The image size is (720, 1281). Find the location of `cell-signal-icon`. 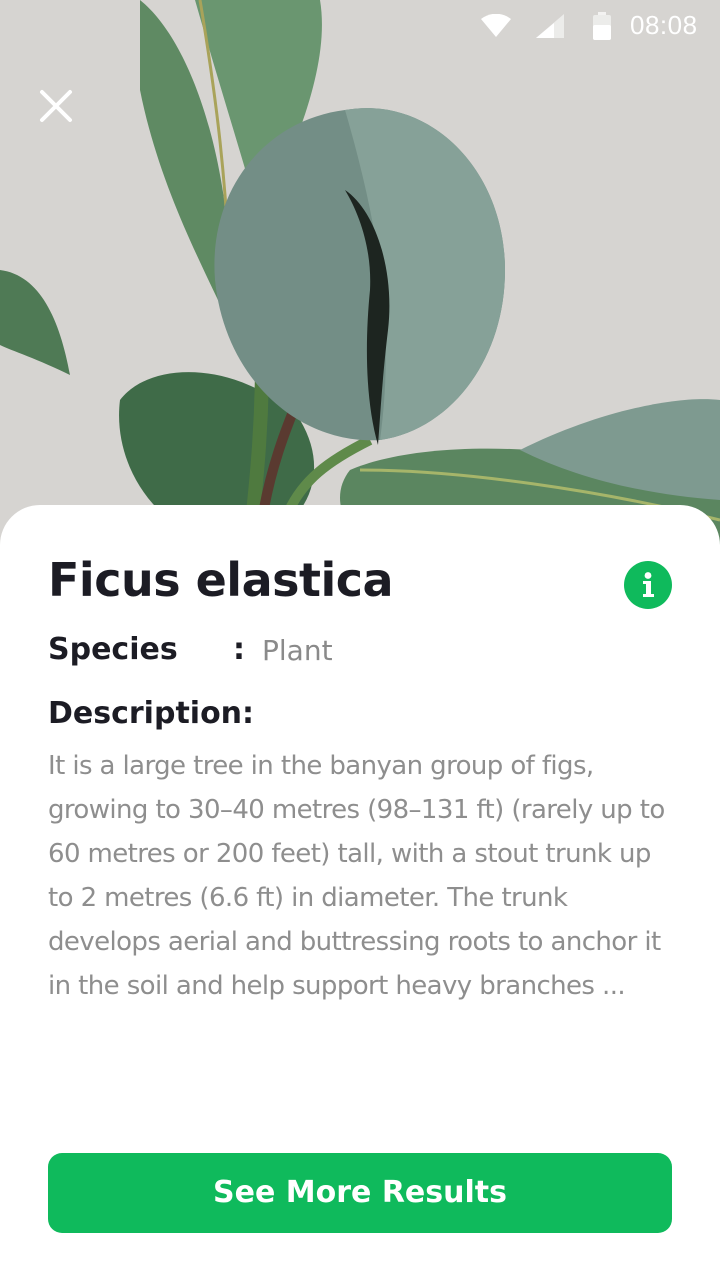

cell-signal-icon is located at coordinates (550, 26).